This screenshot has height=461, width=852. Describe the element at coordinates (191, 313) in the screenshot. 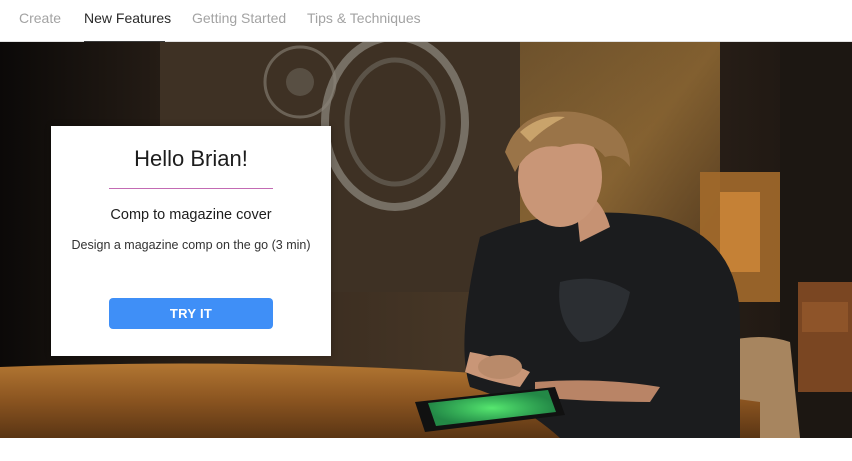

I see `try-it-button: TRY IT` at that location.